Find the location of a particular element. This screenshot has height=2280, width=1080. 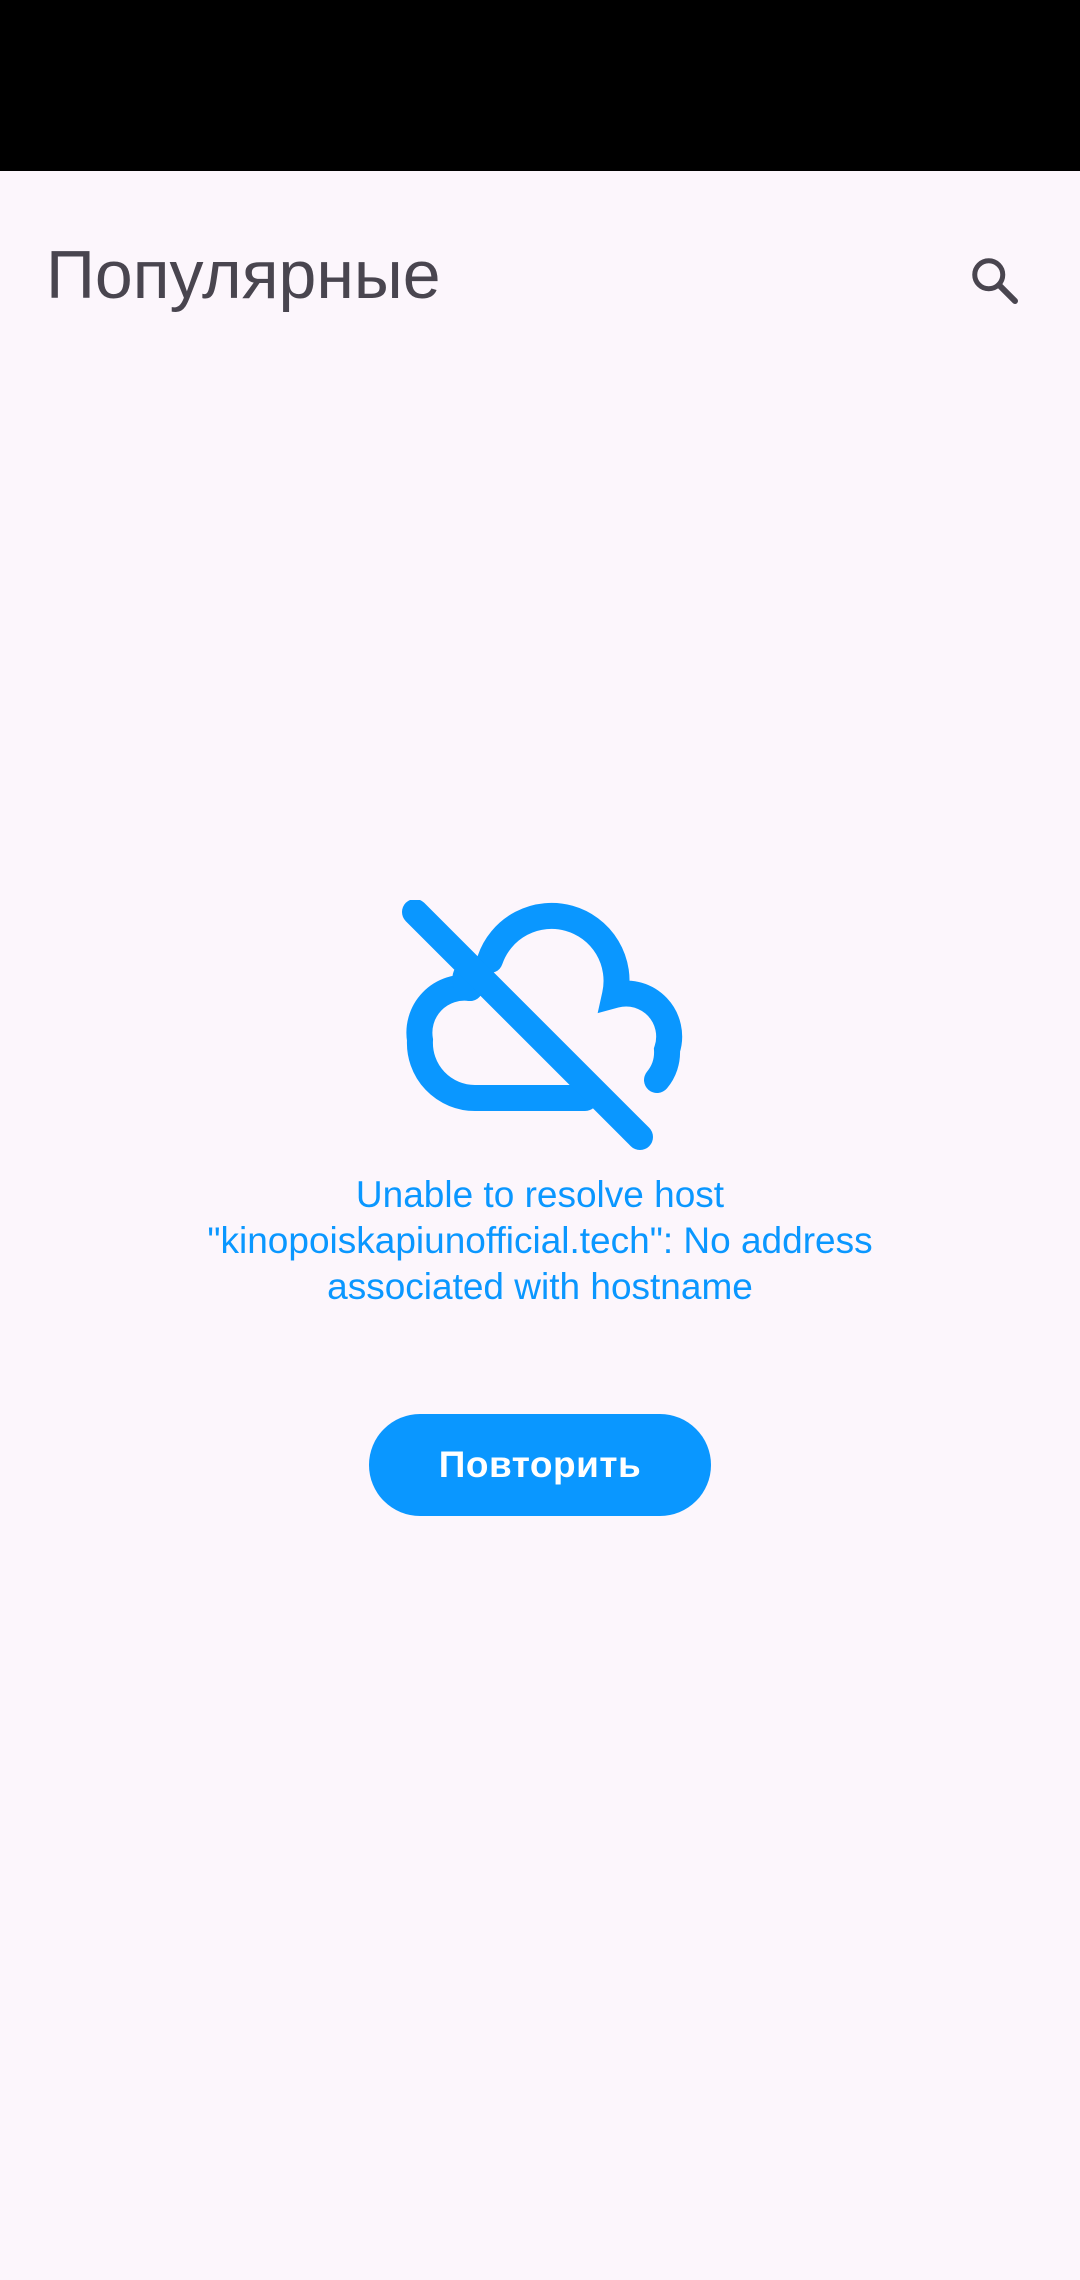

search-button is located at coordinates (995, 281).